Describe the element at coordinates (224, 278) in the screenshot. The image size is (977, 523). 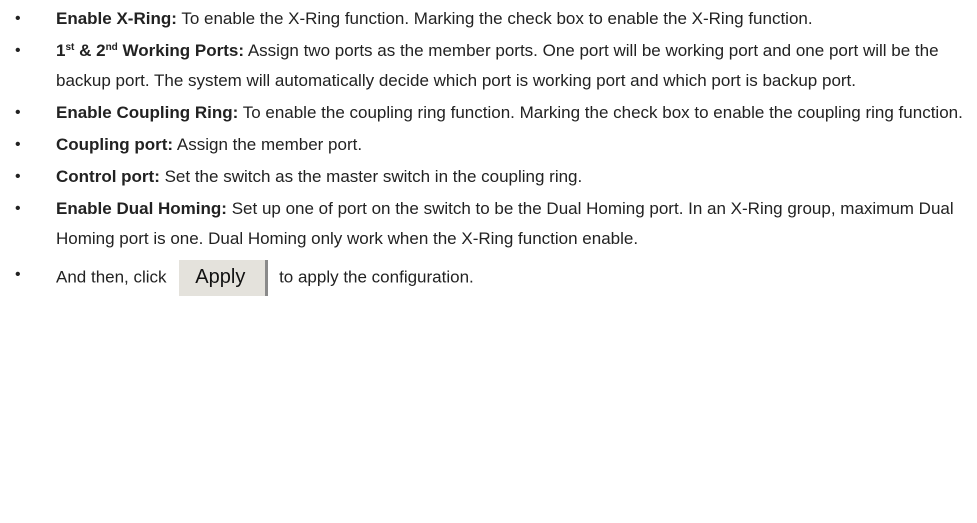
I see `apply-button: Apply` at that location.